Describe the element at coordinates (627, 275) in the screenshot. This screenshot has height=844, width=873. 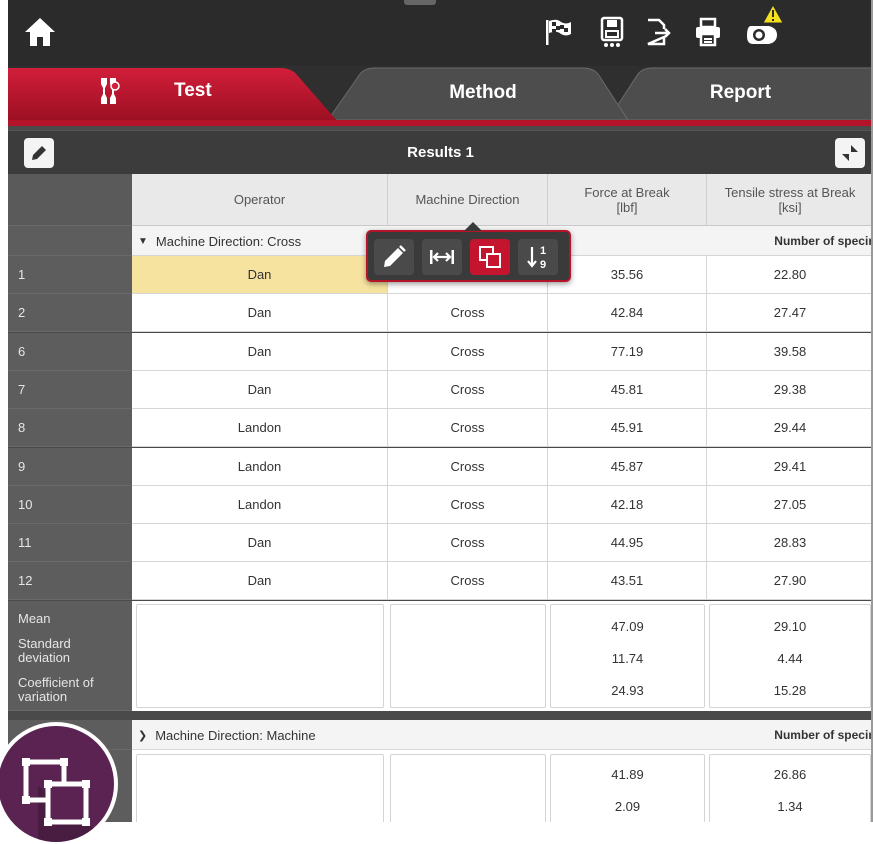
I see `cell-force: 35.56` at that location.